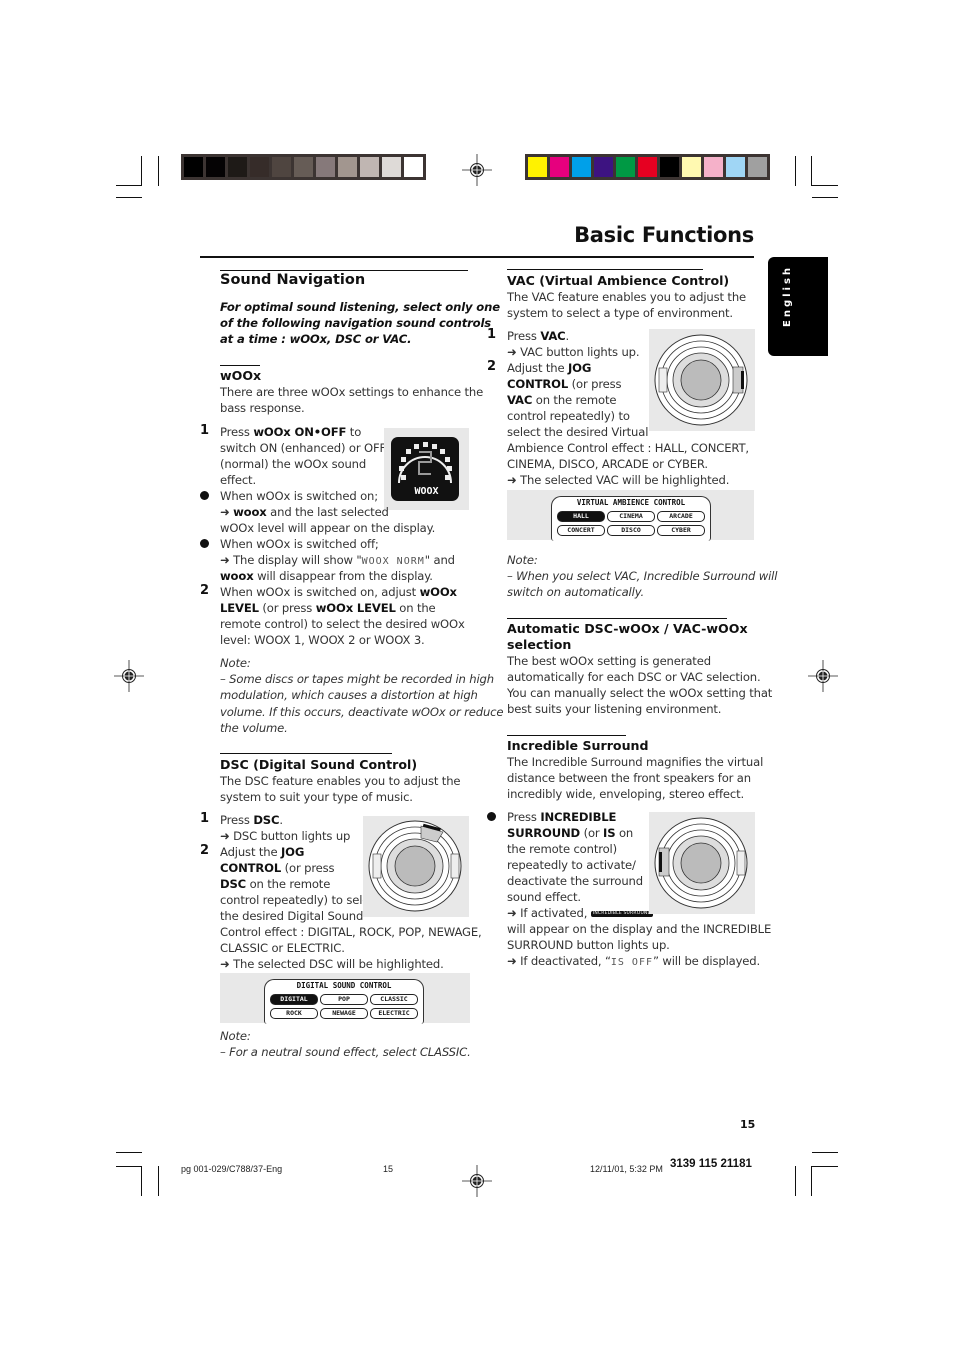 This screenshot has height=1351, width=954. I want to click on text: will disappear from the display., so click(343, 576).